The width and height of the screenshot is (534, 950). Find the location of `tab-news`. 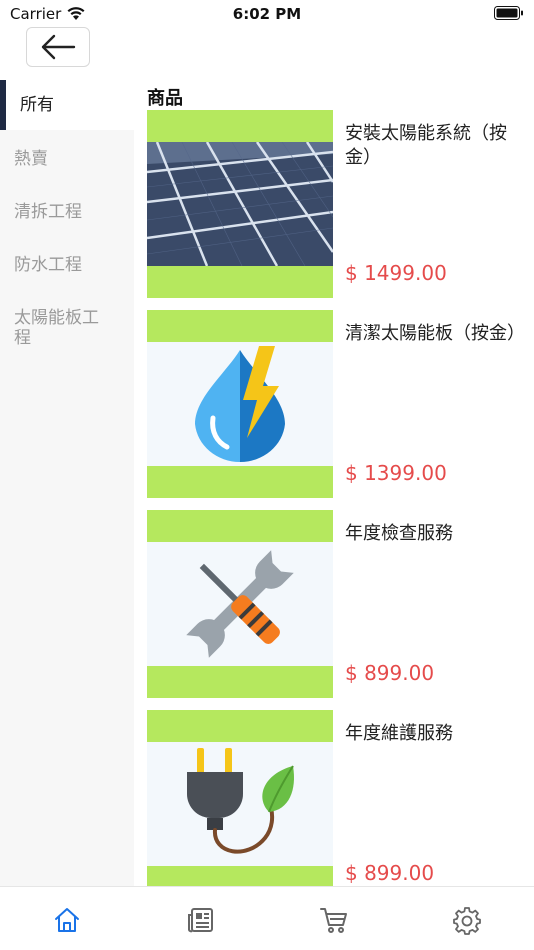

tab-news is located at coordinates (201, 920).